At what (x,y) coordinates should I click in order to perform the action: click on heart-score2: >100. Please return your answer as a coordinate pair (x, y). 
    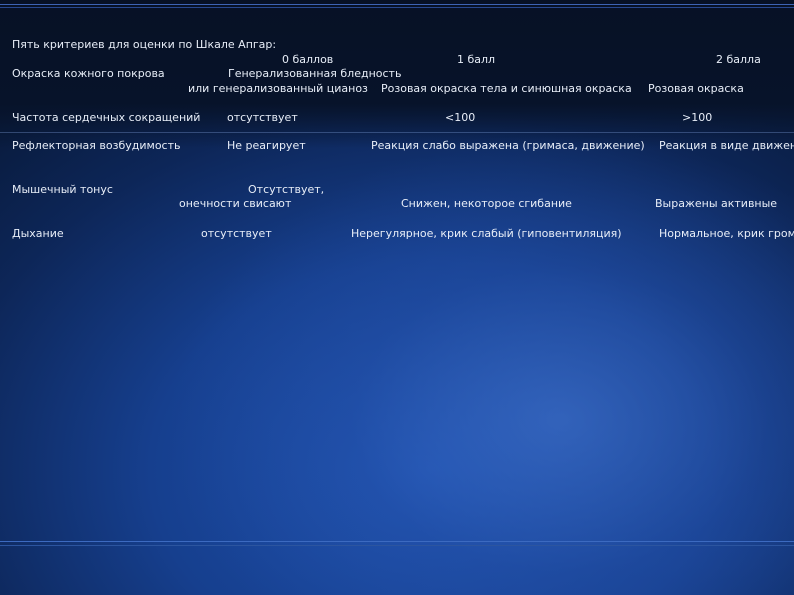
    Looking at the image, I should click on (697, 117).